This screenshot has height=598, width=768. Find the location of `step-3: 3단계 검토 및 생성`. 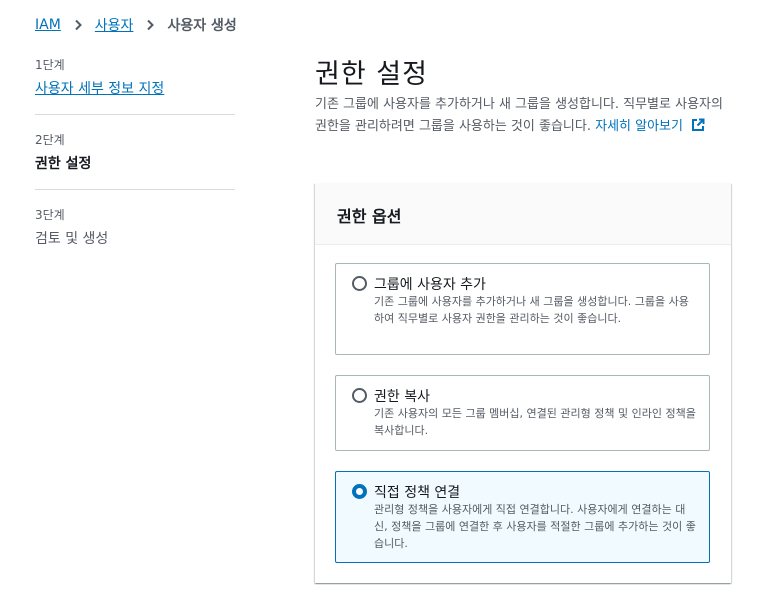

step-3: 3단계 검토 및 생성 is located at coordinates (135, 227).